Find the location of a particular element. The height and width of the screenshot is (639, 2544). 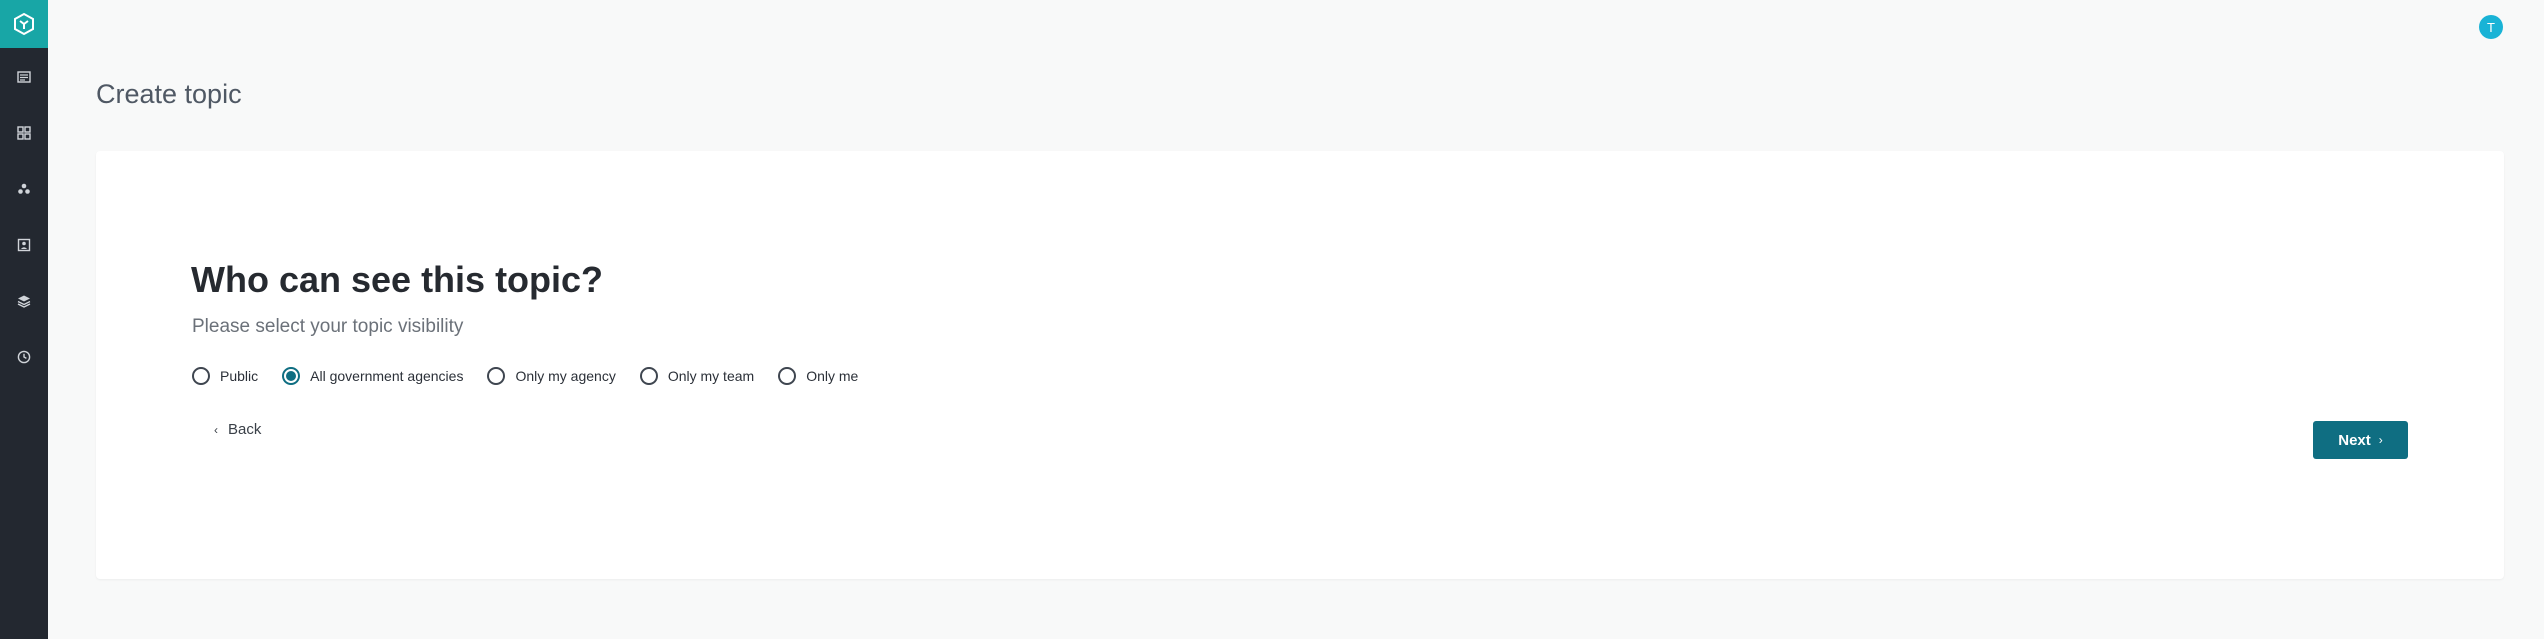

next-button: Next › is located at coordinates (2360, 440).